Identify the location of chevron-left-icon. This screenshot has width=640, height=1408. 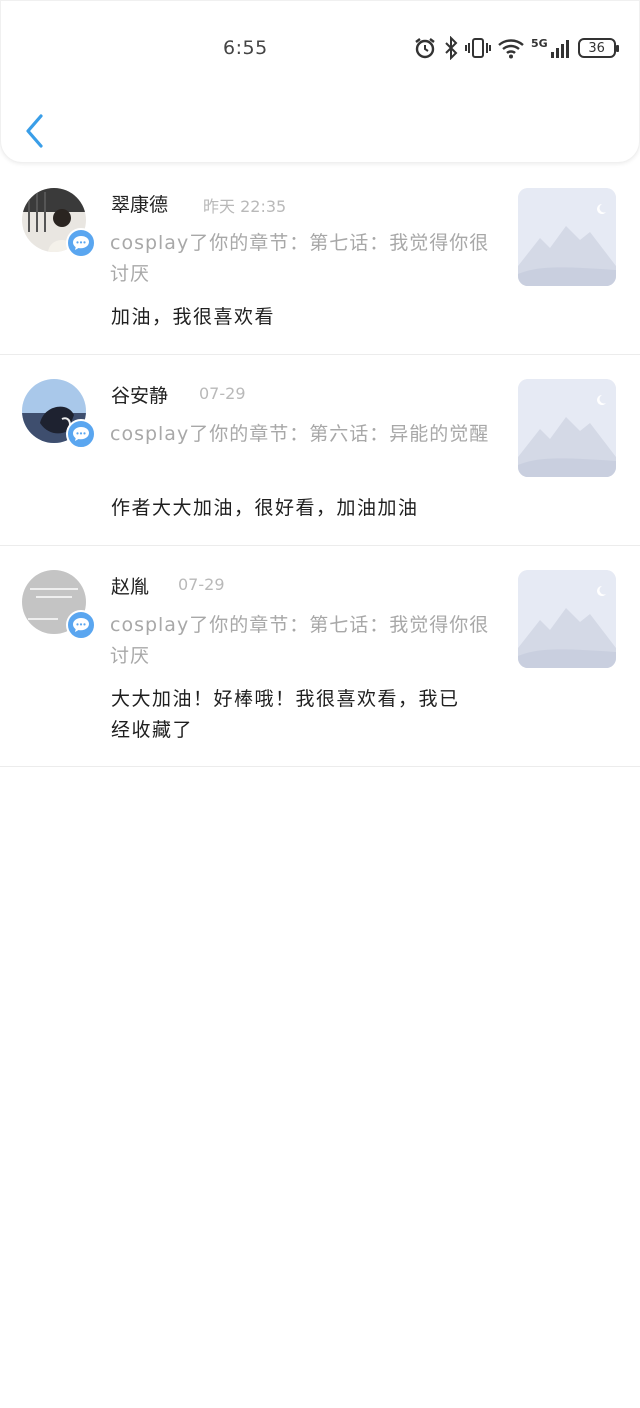
(34, 131).